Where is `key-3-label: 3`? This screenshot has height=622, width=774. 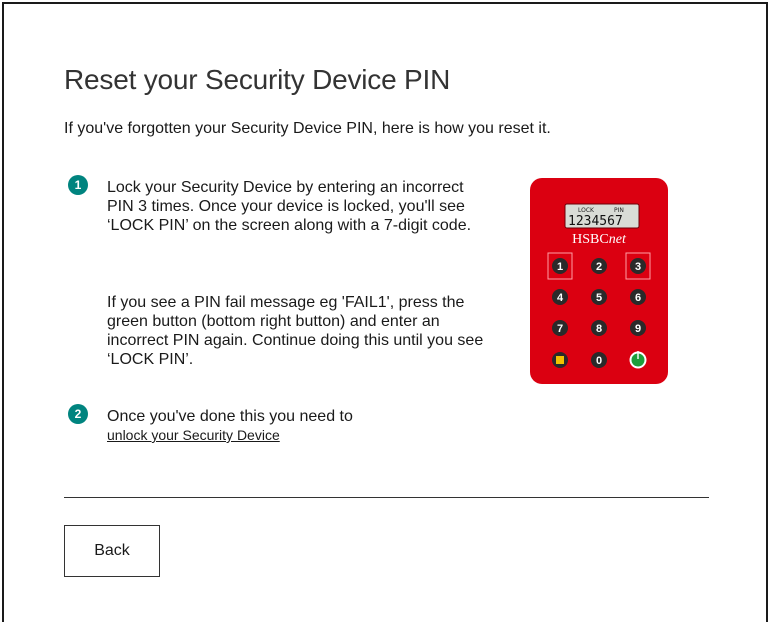 key-3-label: 3 is located at coordinates (638, 267).